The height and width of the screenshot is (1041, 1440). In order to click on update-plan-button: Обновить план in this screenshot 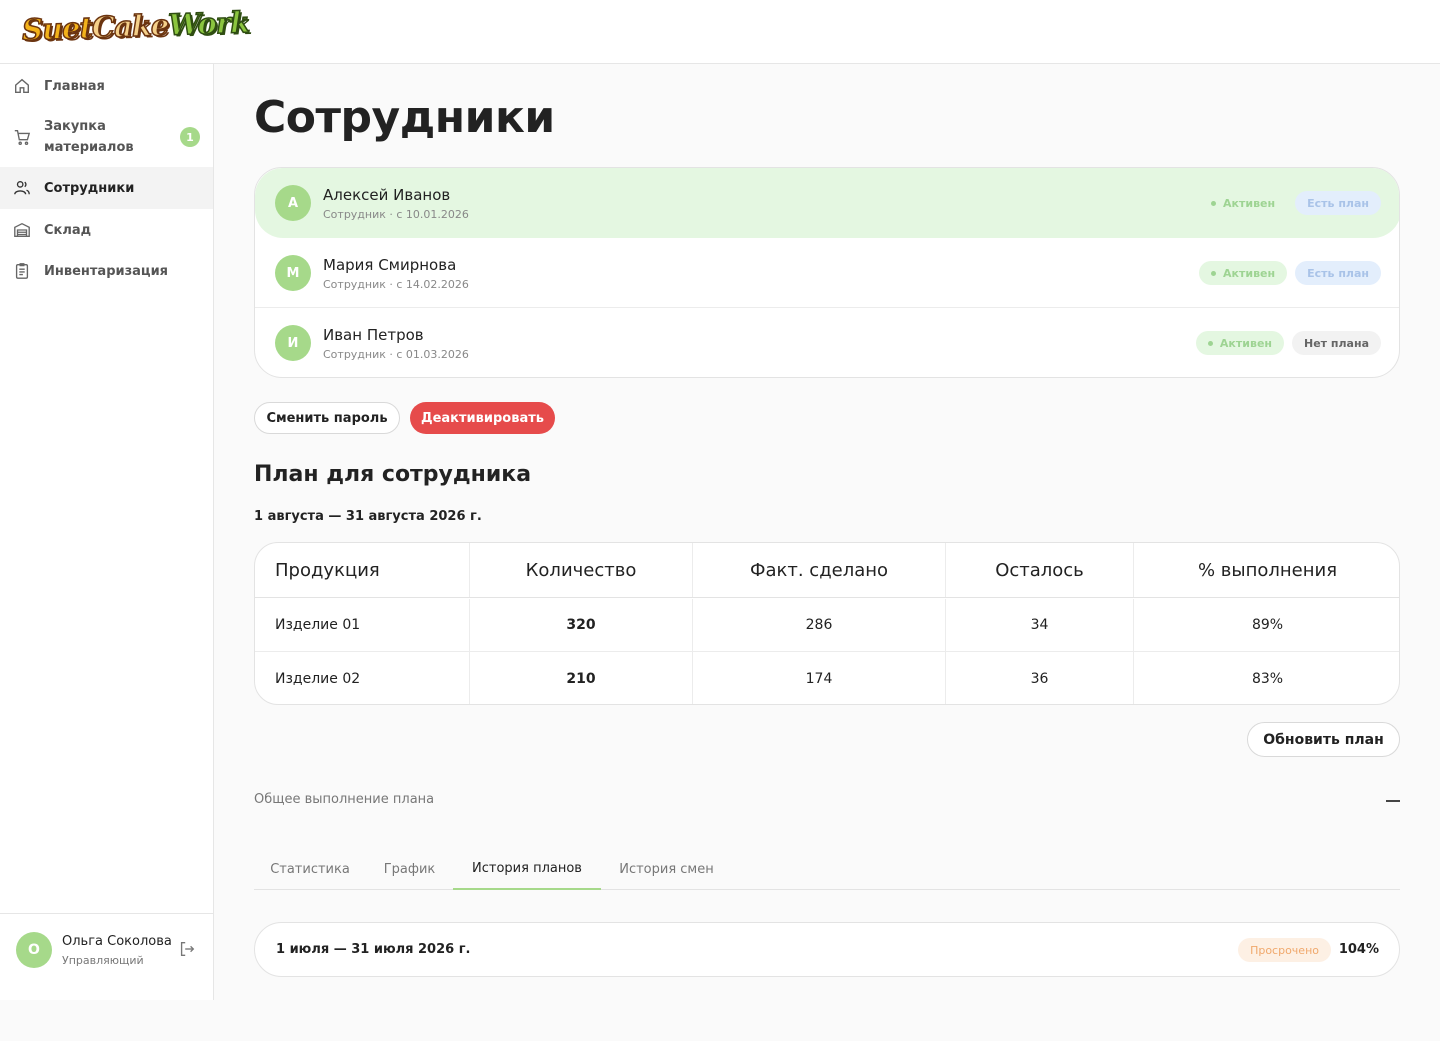, I will do `click(1323, 739)`.